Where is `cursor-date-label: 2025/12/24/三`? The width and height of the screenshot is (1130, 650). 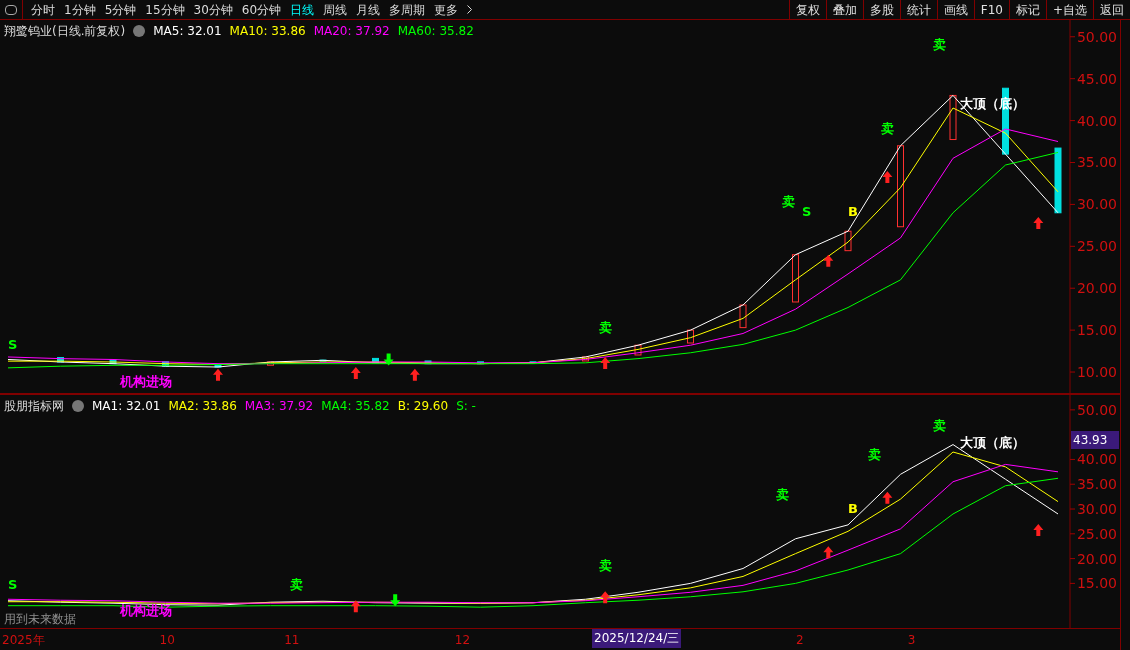 cursor-date-label: 2025/12/24/三 is located at coordinates (637, 638).